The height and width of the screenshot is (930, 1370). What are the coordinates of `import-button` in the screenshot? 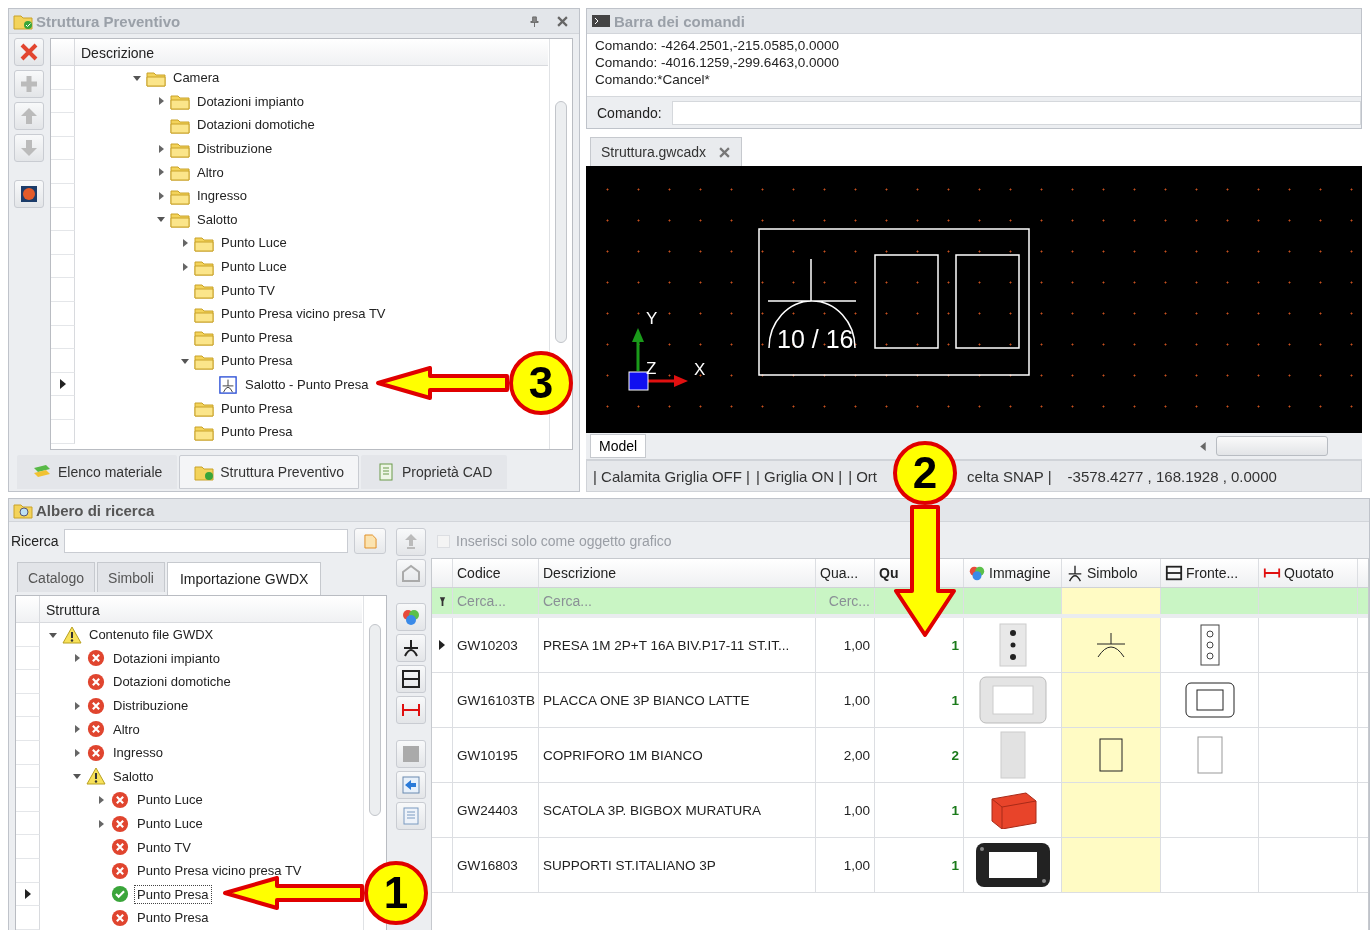 It's located at (411, 542).